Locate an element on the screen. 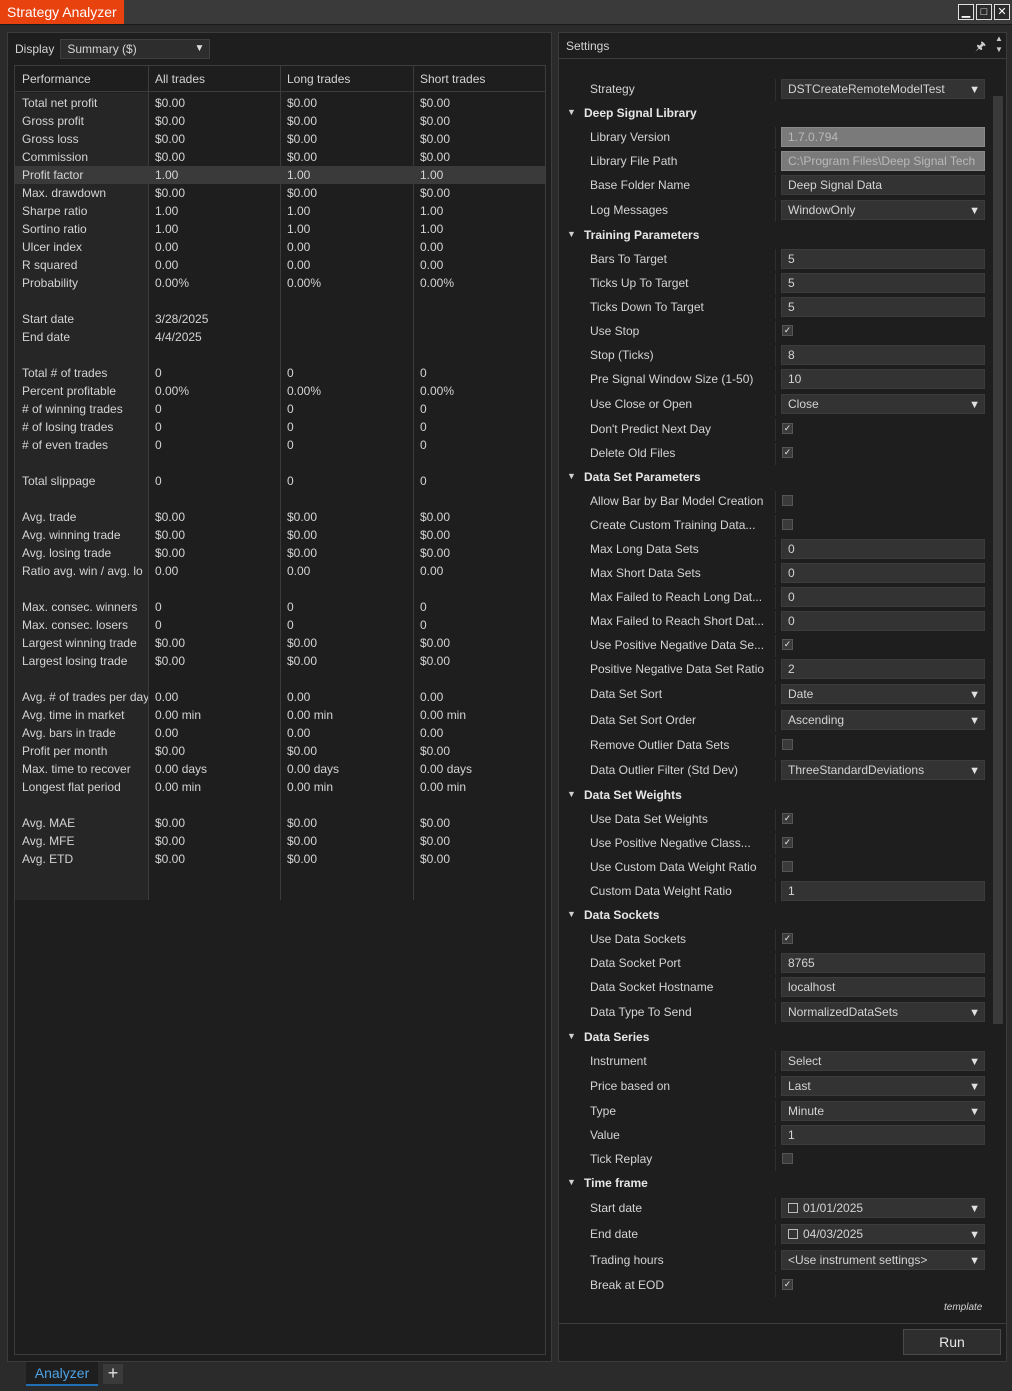  table-row: Gross profit $0.00 $0.00 $0.00 is located at coordinates (280, 121).